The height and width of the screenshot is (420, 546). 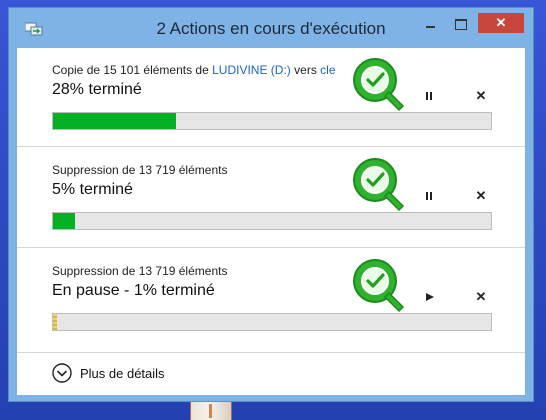 I want to click on maximize-button, so click(x=460, y=23).